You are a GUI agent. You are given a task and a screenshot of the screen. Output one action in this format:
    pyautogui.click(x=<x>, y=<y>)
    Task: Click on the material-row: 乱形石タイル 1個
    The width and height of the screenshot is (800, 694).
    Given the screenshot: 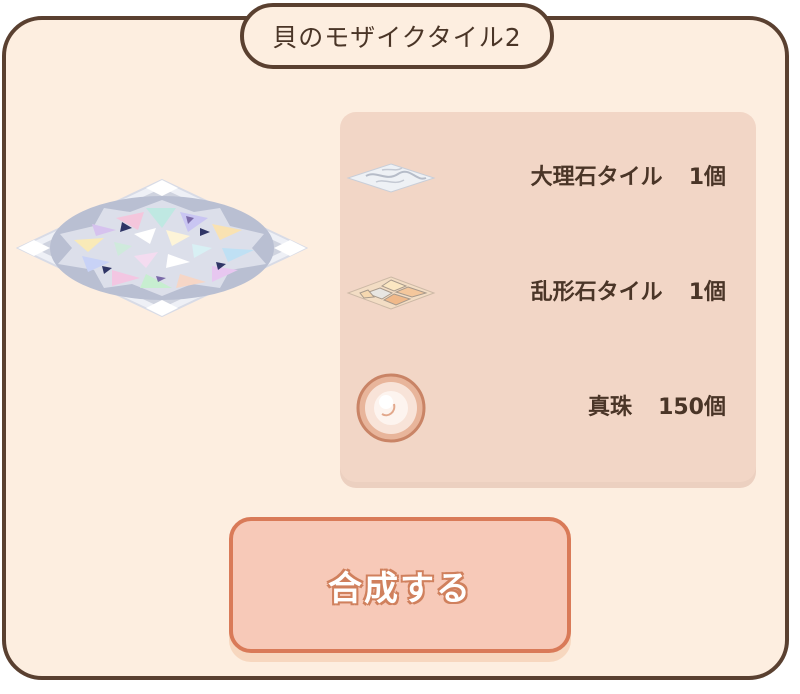 What is the action you would take?
    pyautogui.click(x=548, y=293)
    